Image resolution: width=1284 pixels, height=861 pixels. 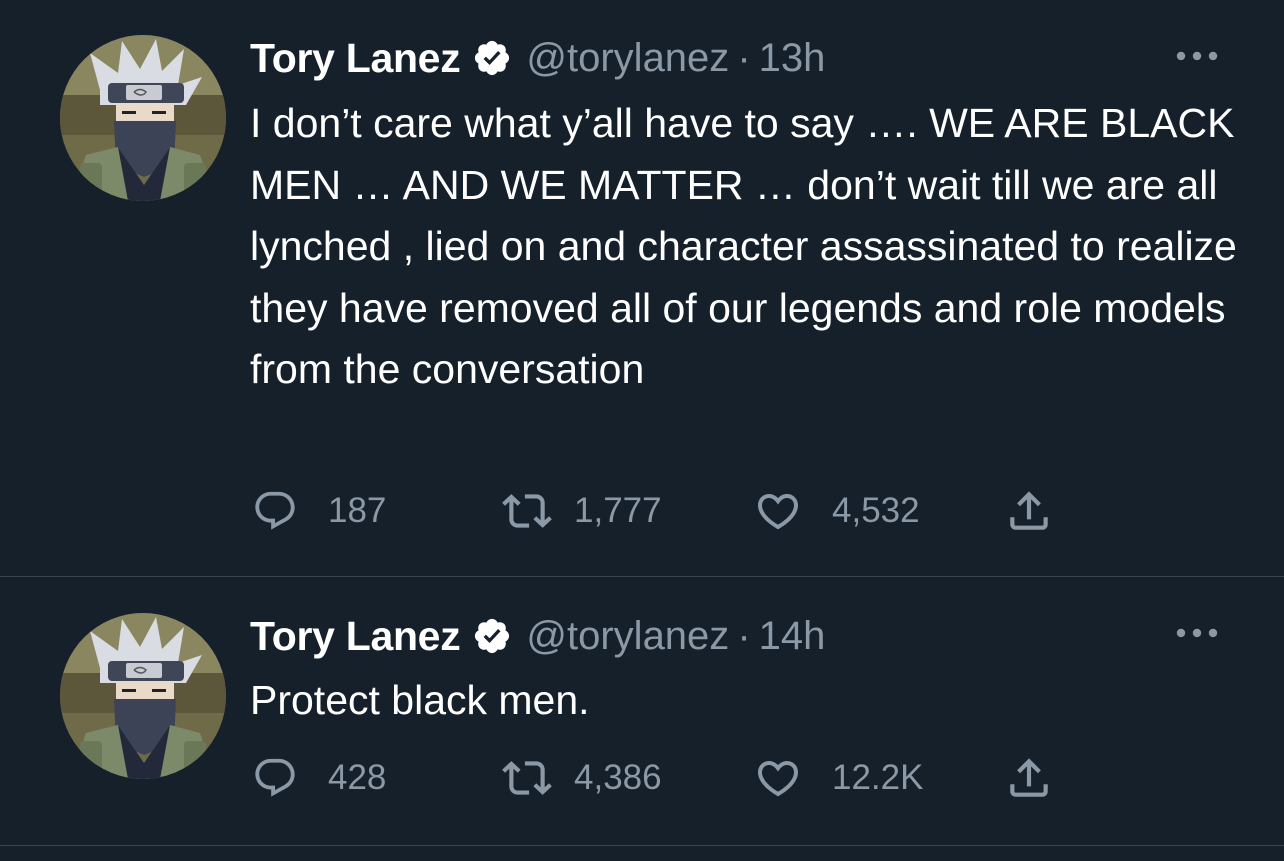 I want to click on retweet-button: 4,386, so click(x=582, y=778).